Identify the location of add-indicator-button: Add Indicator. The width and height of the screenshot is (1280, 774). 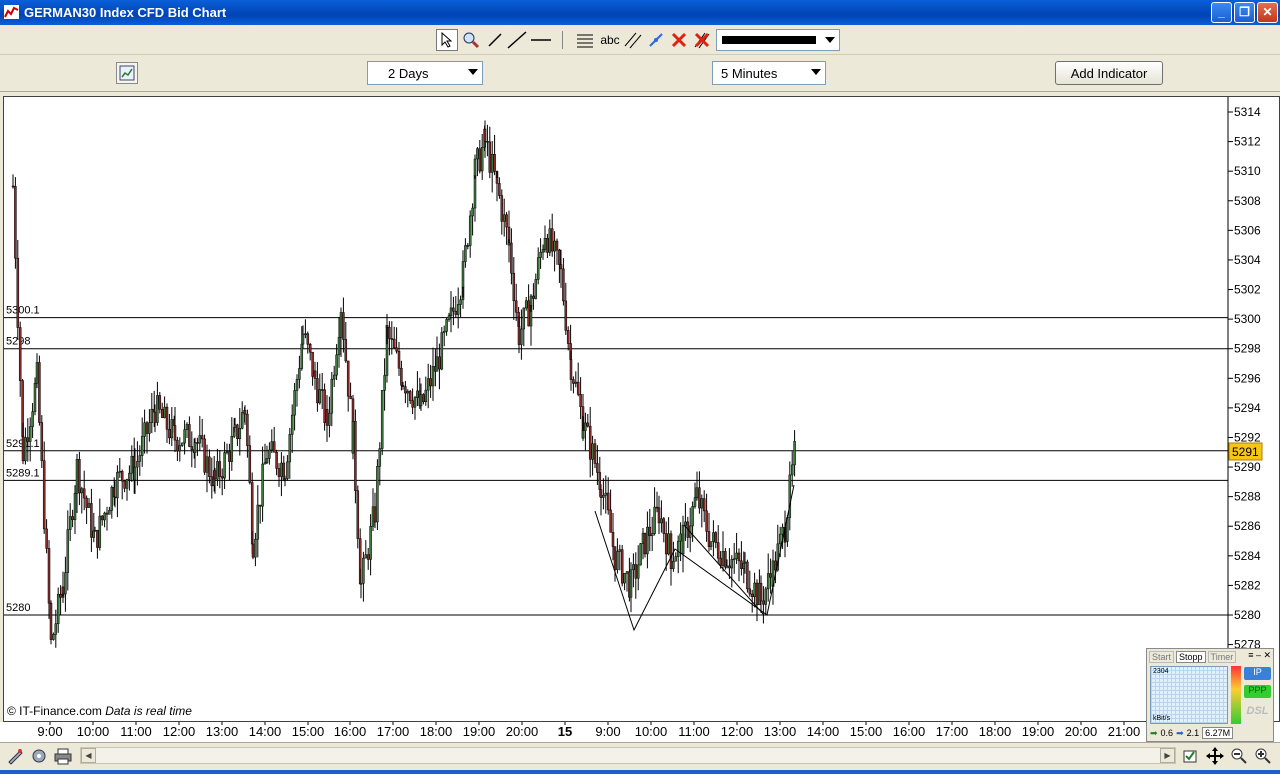
(1109, 73).